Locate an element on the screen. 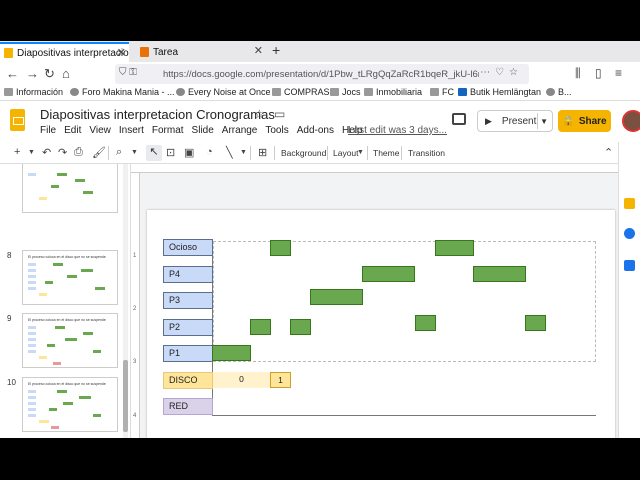 The width and height of the screenshot is (640, 480). avatar is located at coordinates (631, 121).